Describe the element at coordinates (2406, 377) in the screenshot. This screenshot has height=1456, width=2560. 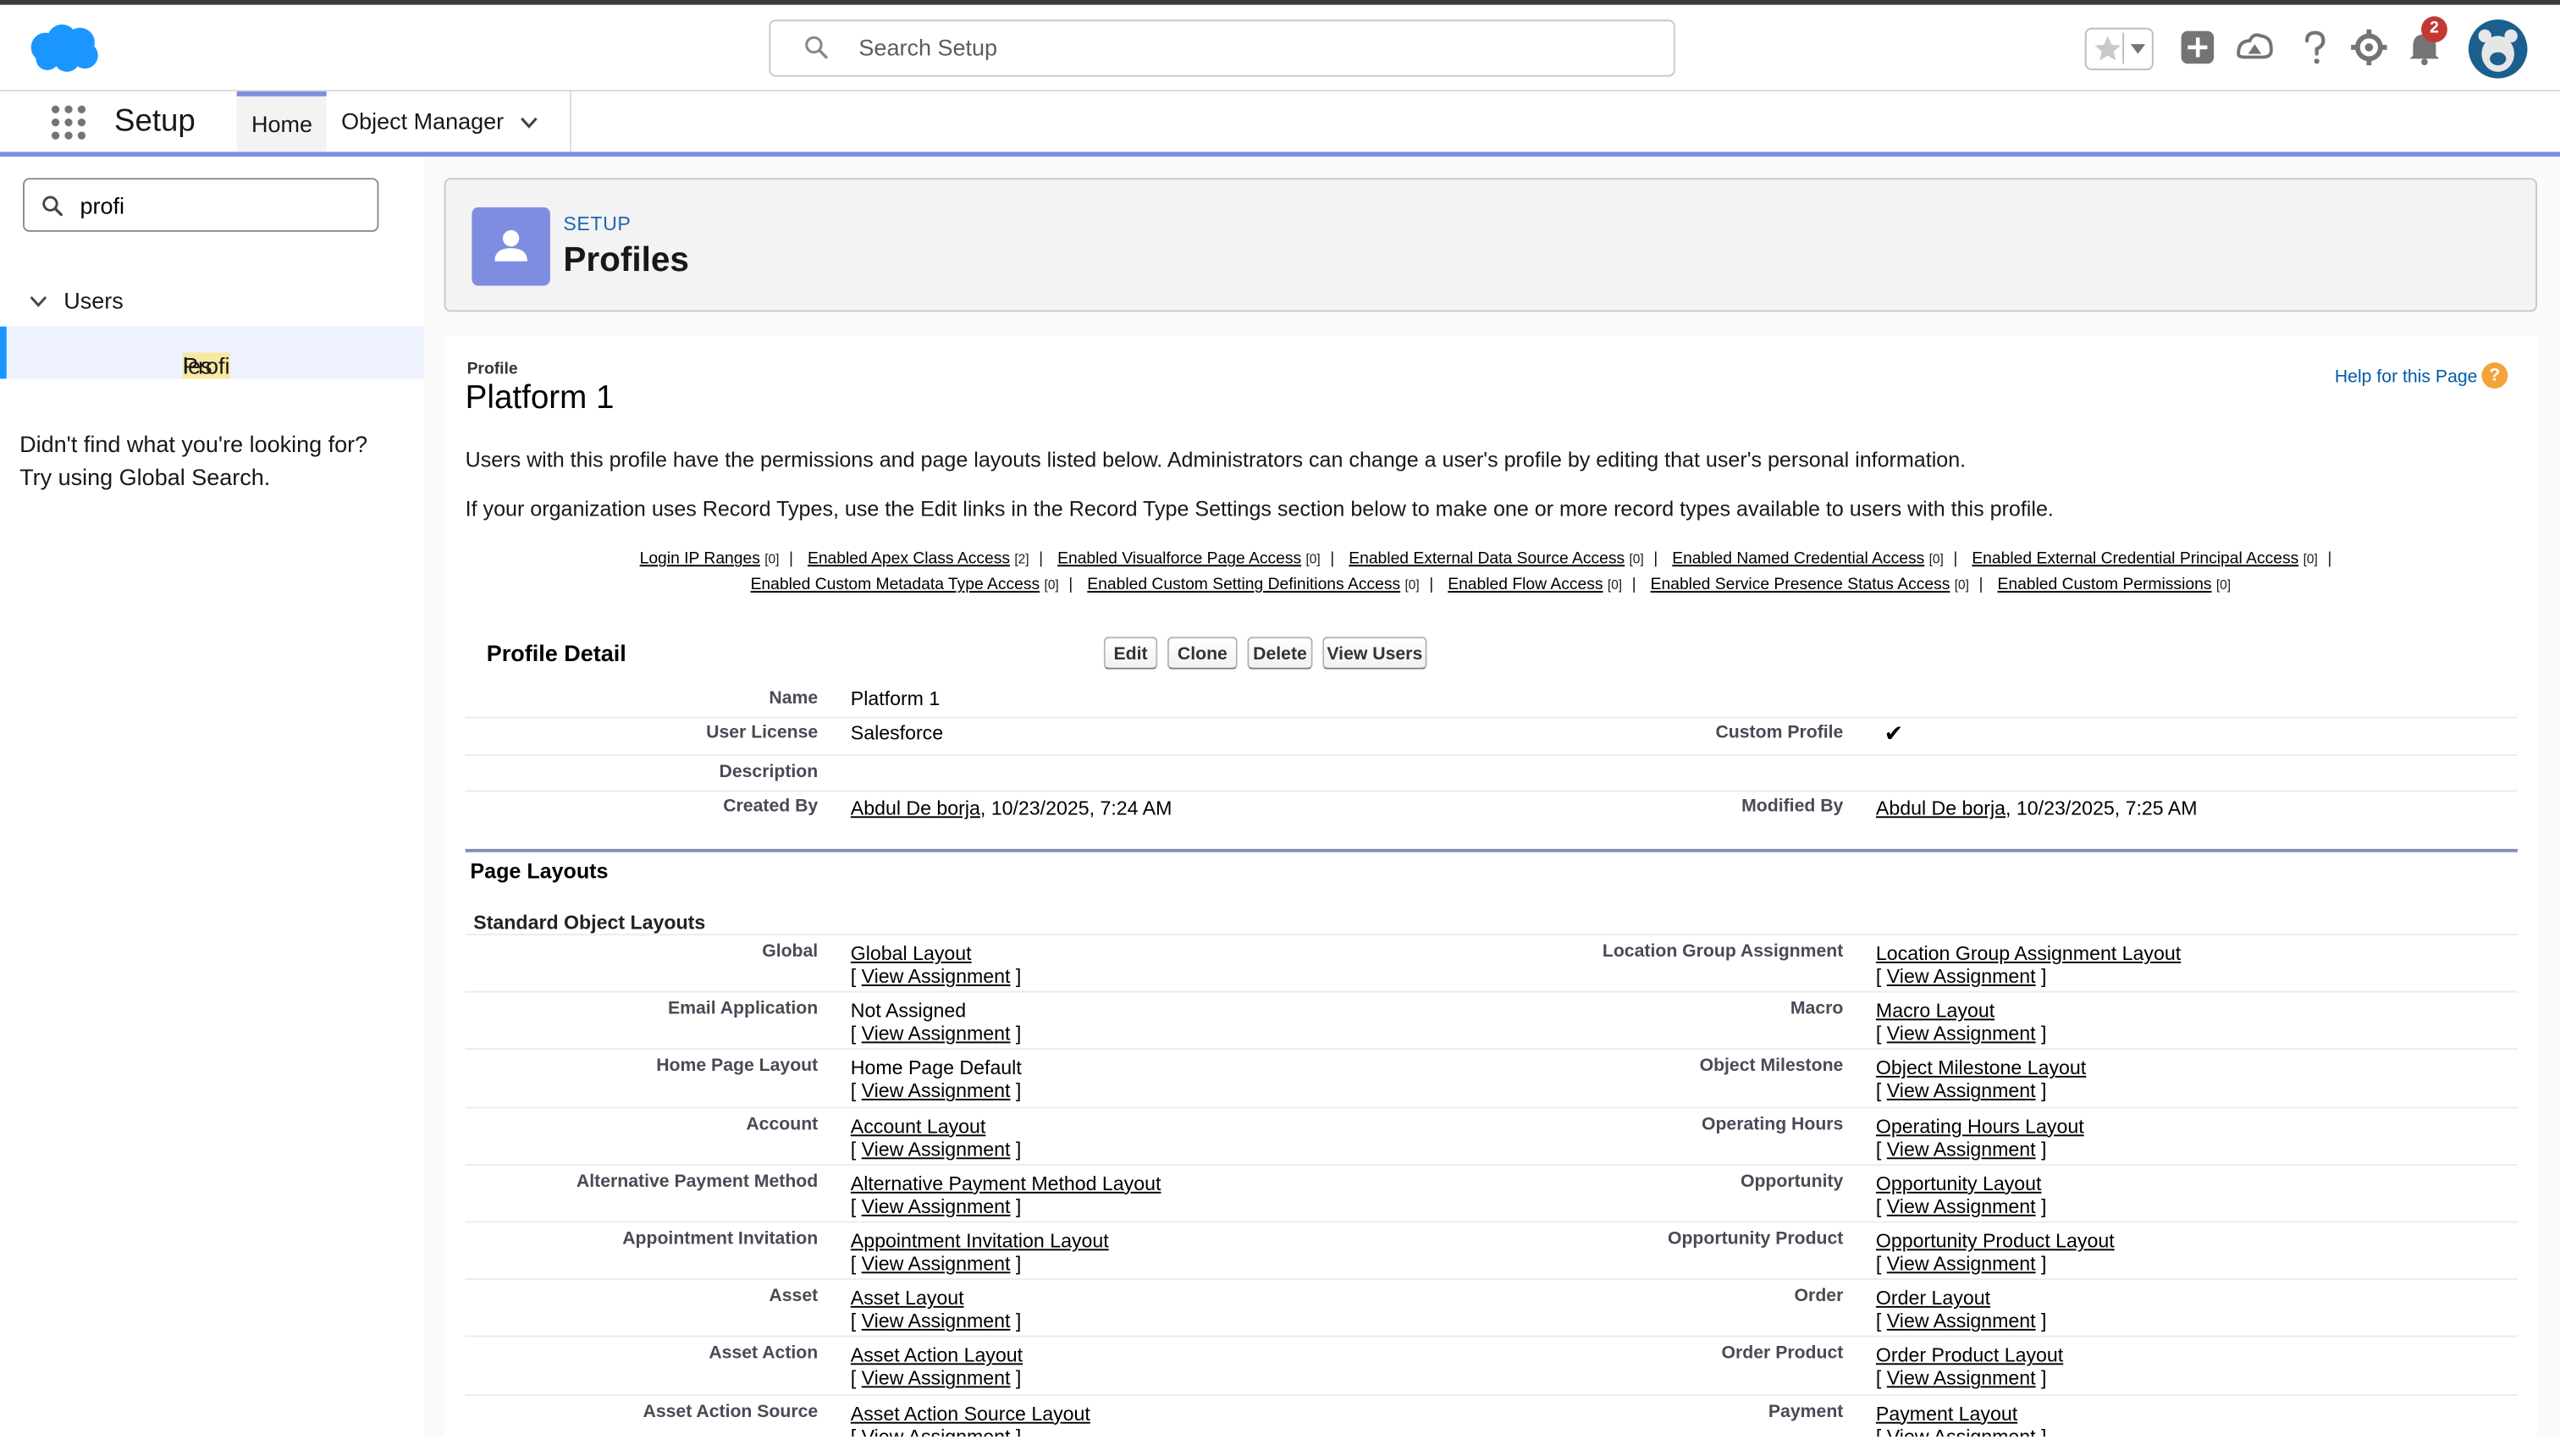
I see `help-for-this-page-link: Help for this Page` at that location.